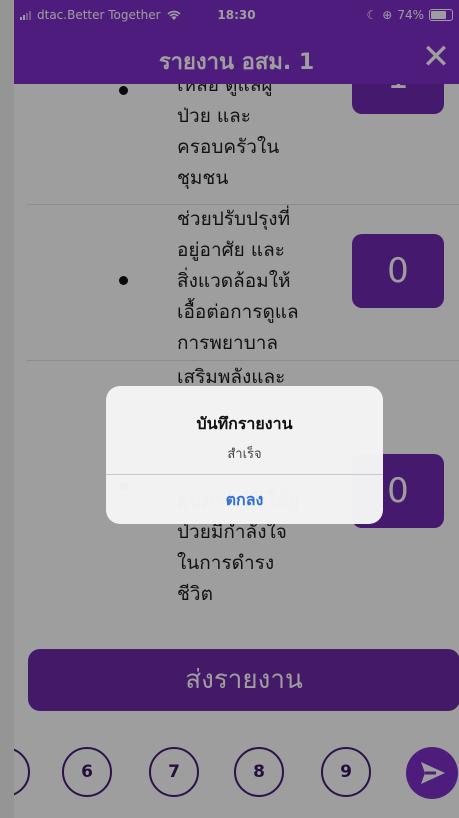 The width and height of the screenshot is (459, 818). Describe the element at coordinates (244, 423) in the screenshot. I see `alert-title: บันทึกรายงาน` at that location.